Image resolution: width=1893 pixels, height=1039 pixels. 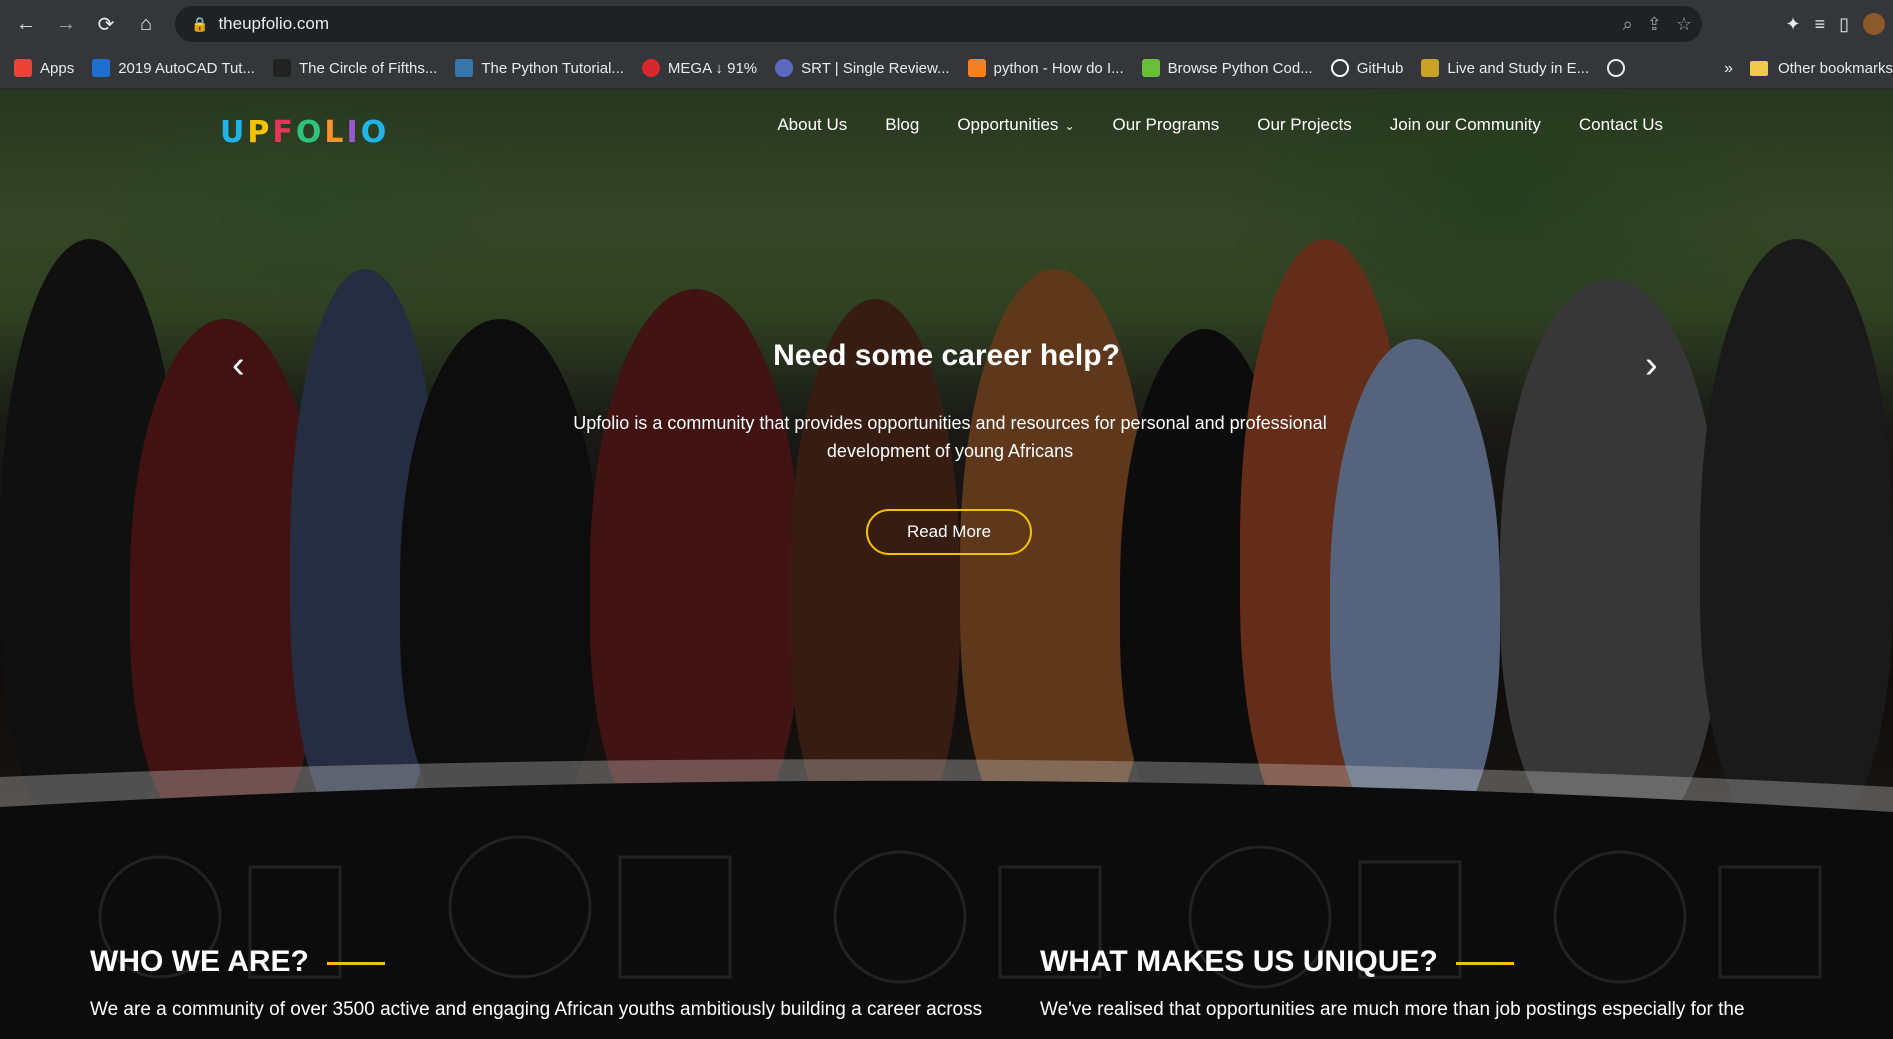 What do you see at coordinates (1628, 24) in the screenshot?
I see `zoom-icon: ⌕` at bounding box center [1628, 24].